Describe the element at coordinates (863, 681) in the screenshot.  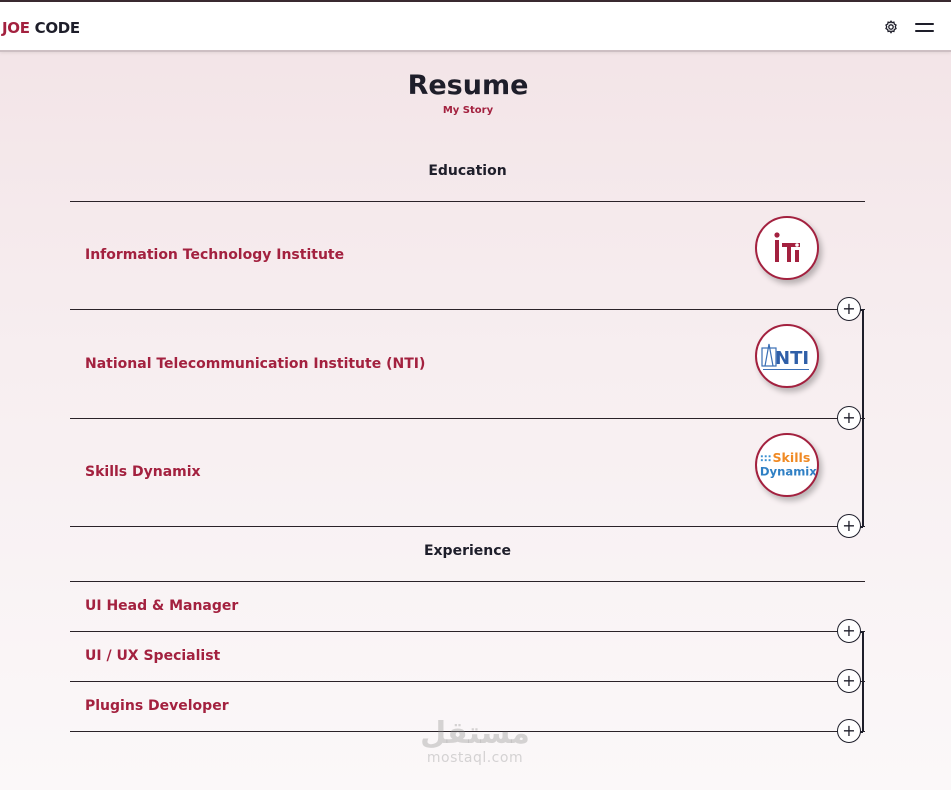
I see `experience-connector-line` at that location.